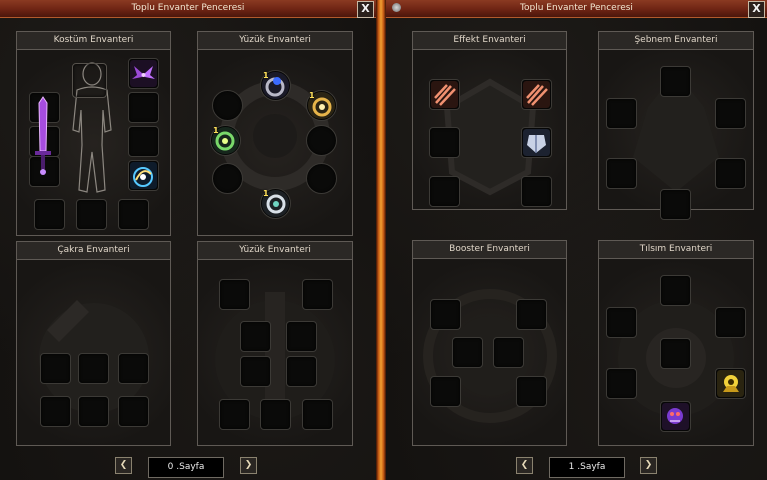 This screenshot has height=480, width=767. Describe the element at coordinates (312, 95) in the screenshot. I see `ring-slot-3-count: 1` at that location.